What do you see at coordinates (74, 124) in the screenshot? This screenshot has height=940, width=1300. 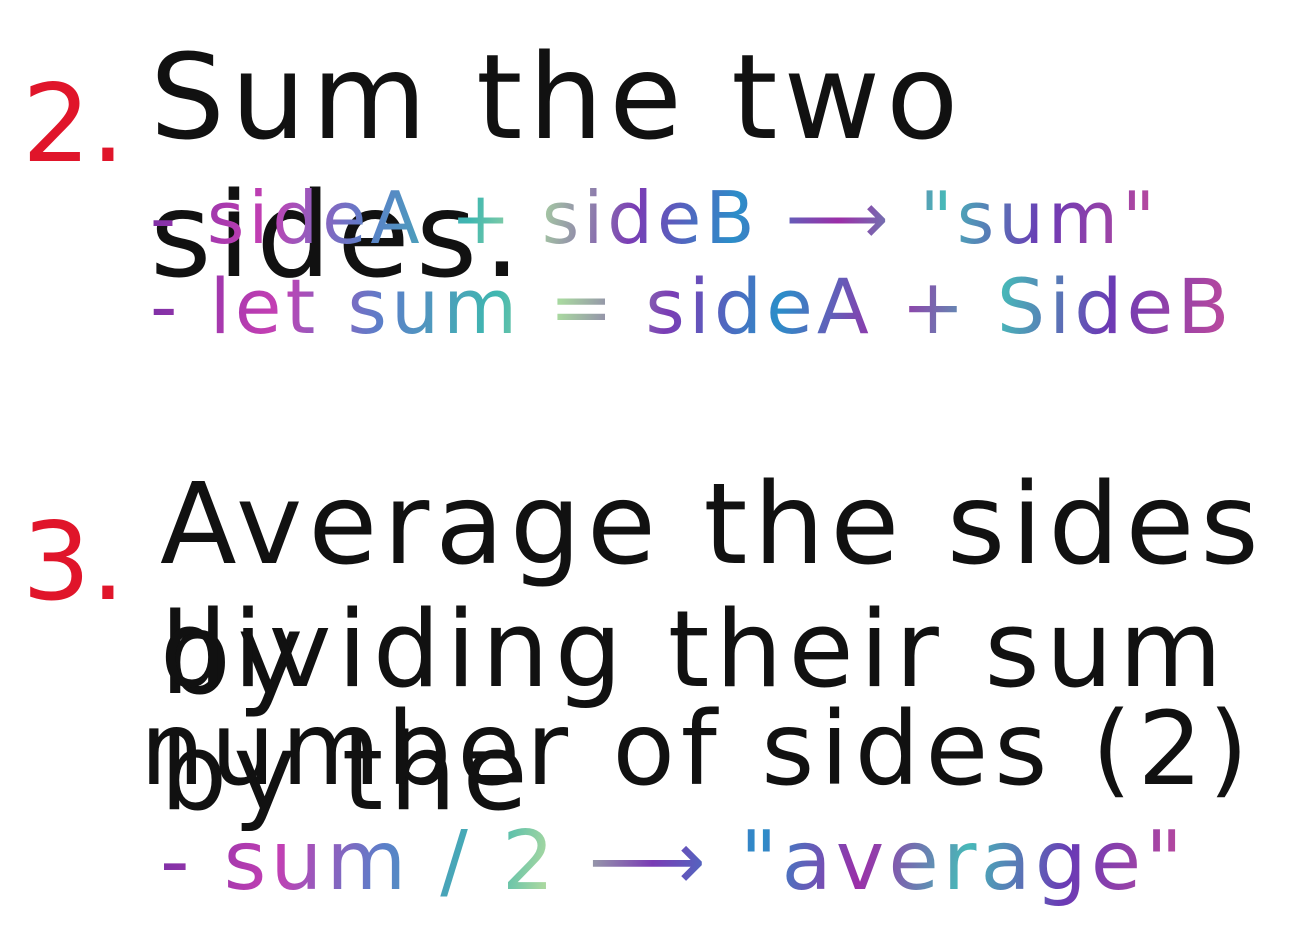 I see `step-number: 2.` at bounding box center [74, 124].